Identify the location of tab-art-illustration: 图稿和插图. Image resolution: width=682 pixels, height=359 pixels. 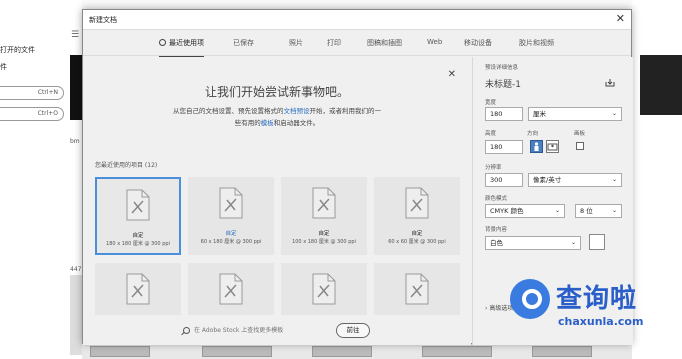
(384, 43).